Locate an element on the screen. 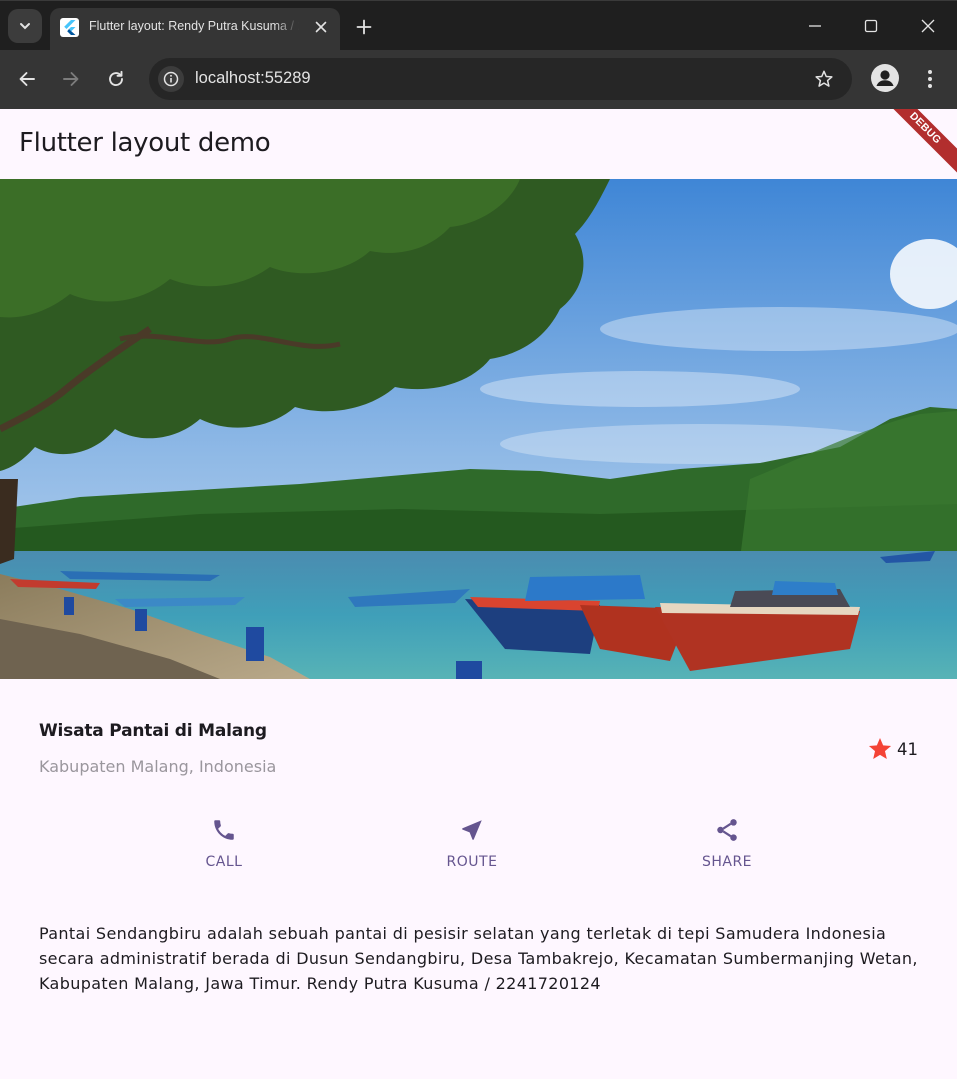 Image resolution: width=957 pixels, height=1079 pixels. bookmark-button is located at coordinates (824, 79).